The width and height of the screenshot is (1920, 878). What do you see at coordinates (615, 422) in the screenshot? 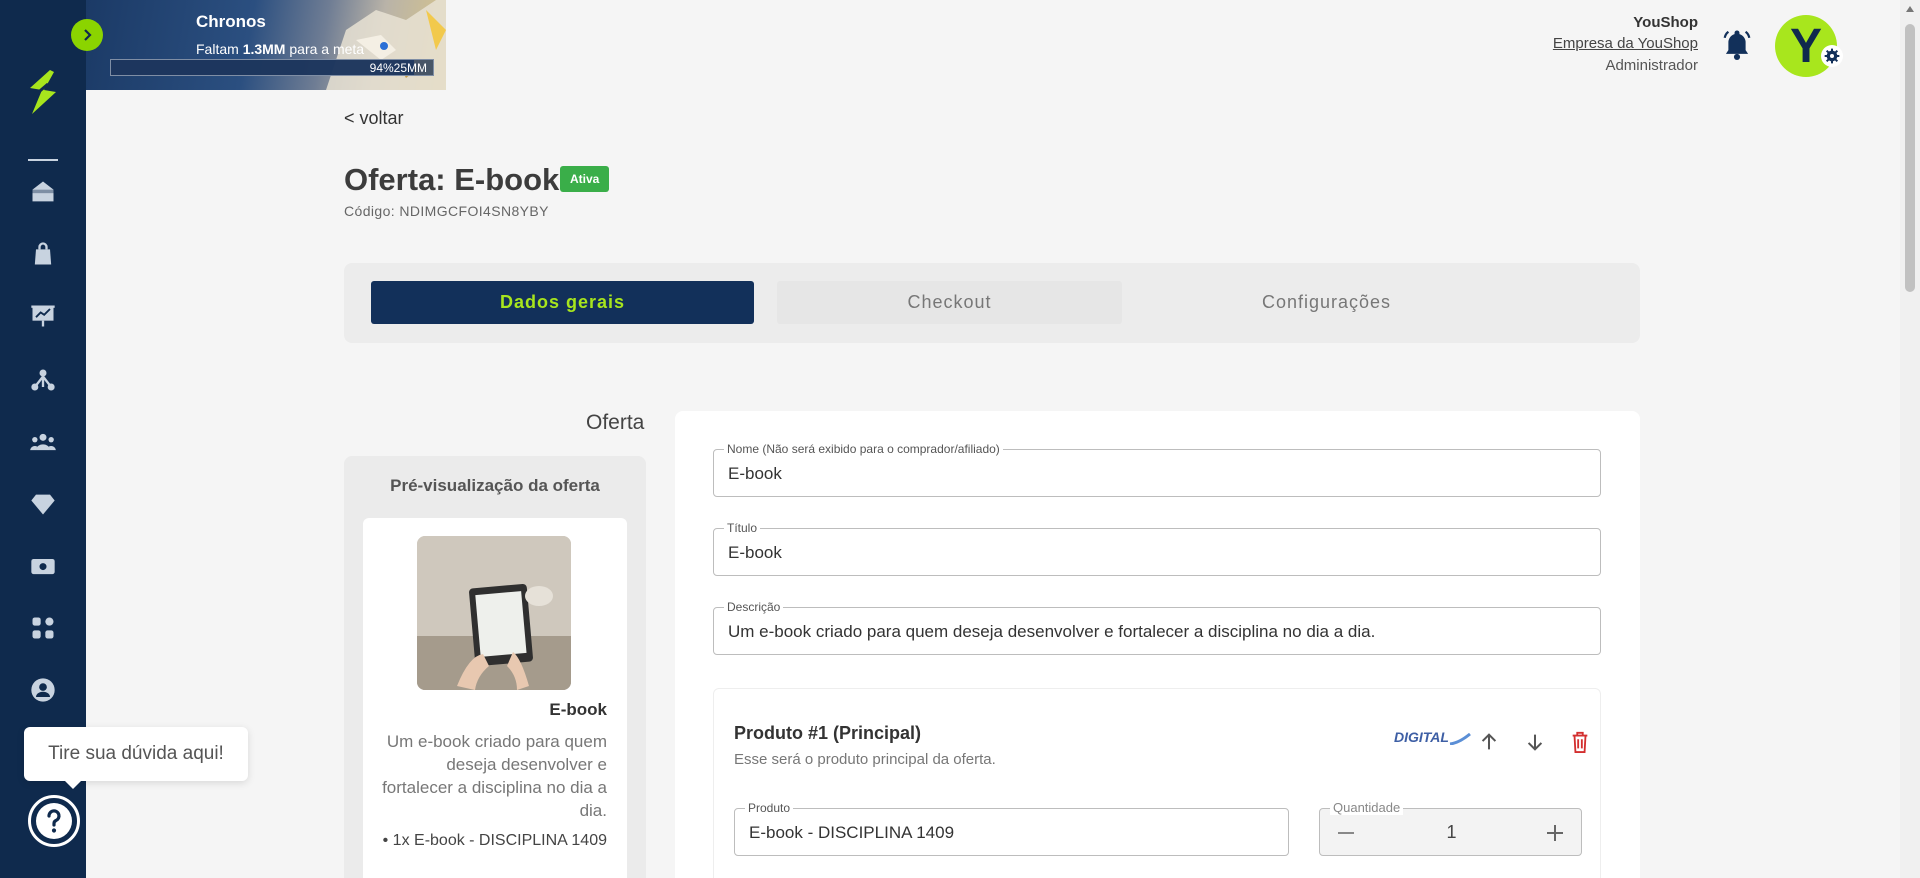
I see `section-title: Oferta` at bounding box center [615, 422].